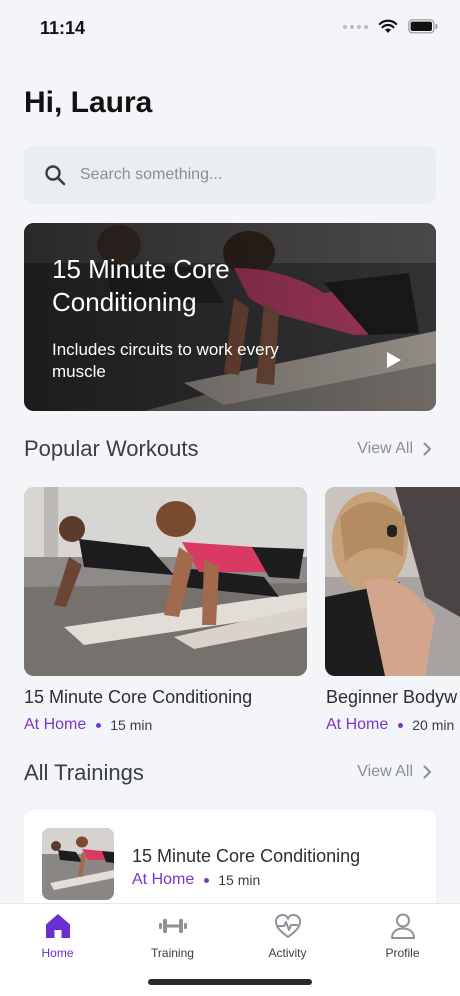 This screenshot has width=460, height=996. Describe the element at coordinates (230, 982) in the screenshot. I see `home-indicator` at that location.